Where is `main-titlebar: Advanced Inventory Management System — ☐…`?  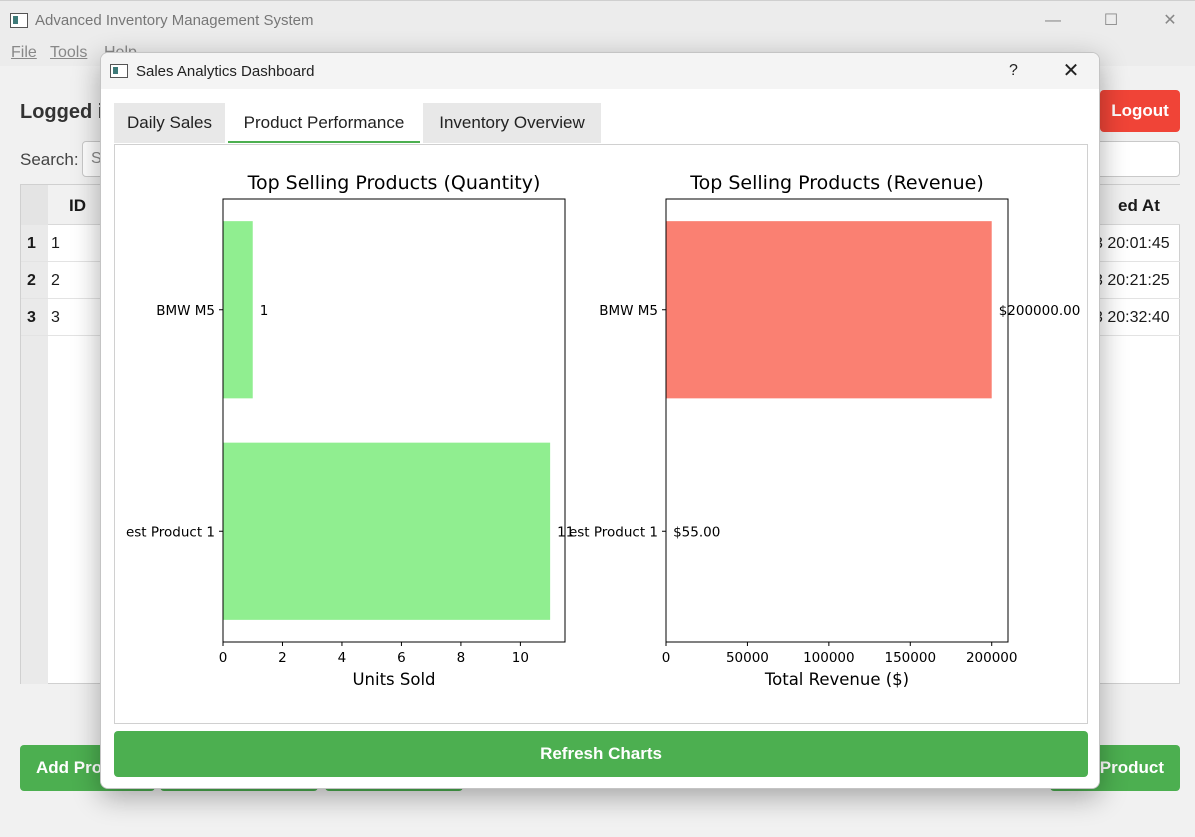 main-titlebar: Advanced Inventory Management System — ☐… is located at coordinates (597, 20).